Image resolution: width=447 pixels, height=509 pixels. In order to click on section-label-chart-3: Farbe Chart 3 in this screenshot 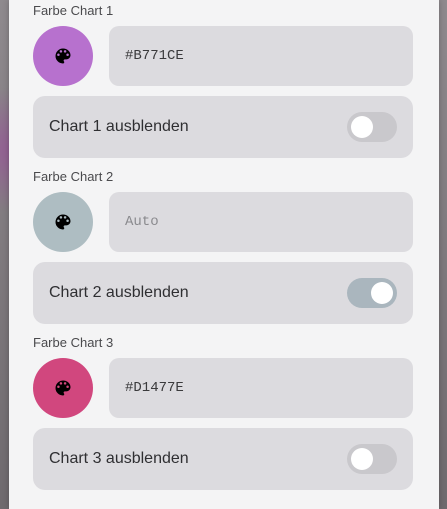, I will do `click(73, 342)`.